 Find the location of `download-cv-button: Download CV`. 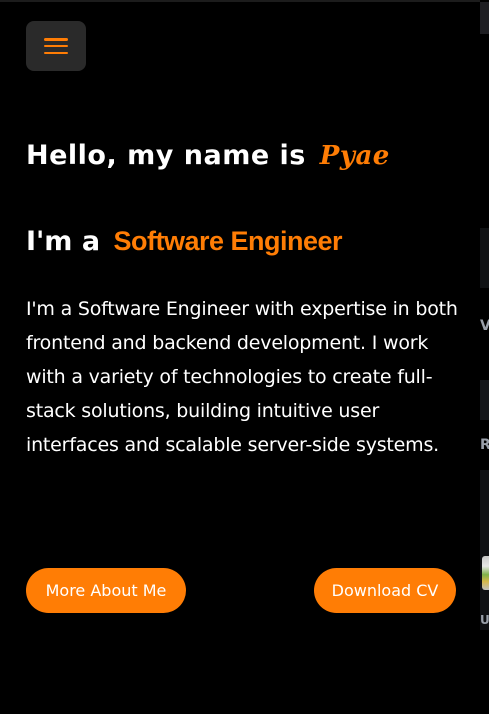

download-cv-button: Download CV is located at coordinates (385, 590).